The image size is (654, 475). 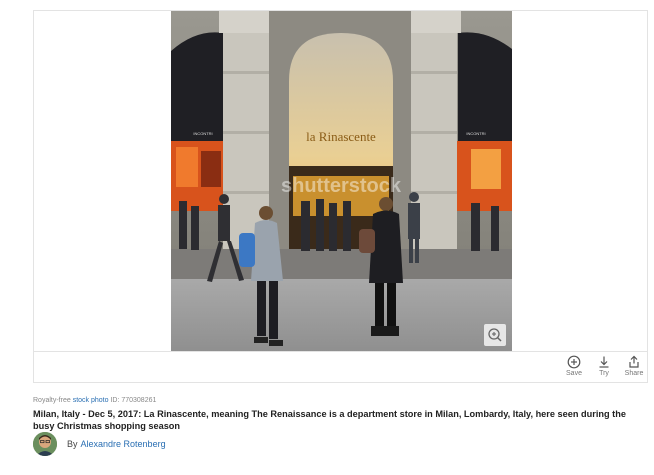 I want to click on plus-circle-icon, so click(x=574, y=362).